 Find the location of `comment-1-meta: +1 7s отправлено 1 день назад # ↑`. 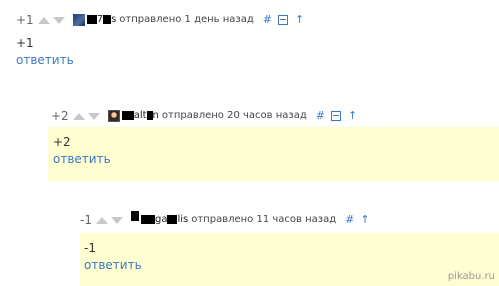

comment-1-meta: +1 7s отправлено 1 день назад # ↑ is located at coordinates (251, 20).